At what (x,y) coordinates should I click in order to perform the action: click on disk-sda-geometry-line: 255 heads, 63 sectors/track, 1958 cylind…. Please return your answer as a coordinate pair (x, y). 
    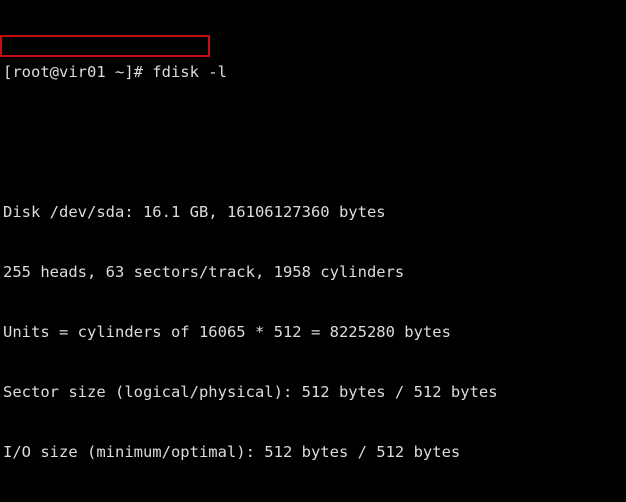
    Looking at the image, I should click on (204, 272).